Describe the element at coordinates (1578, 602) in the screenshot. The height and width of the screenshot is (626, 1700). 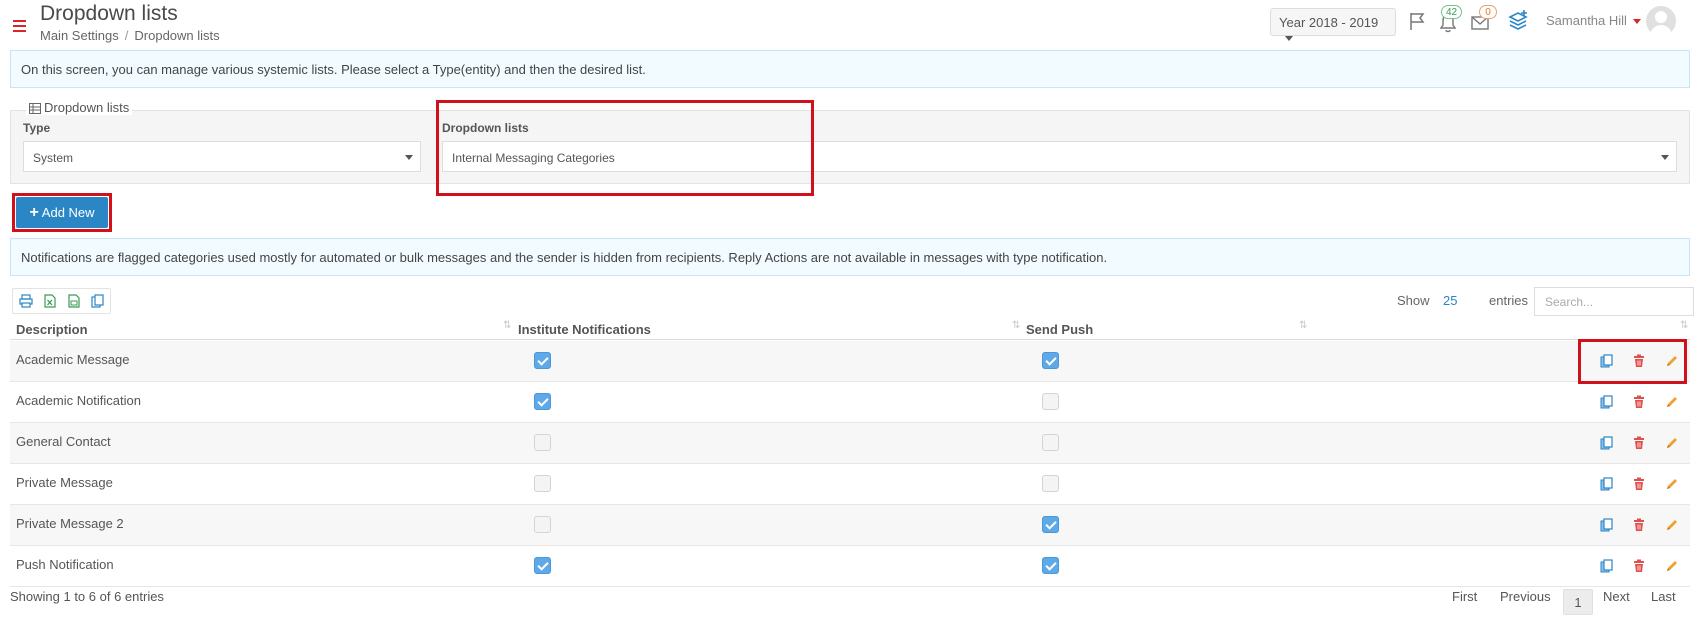
I see `pager-current-page: 1` at that location.